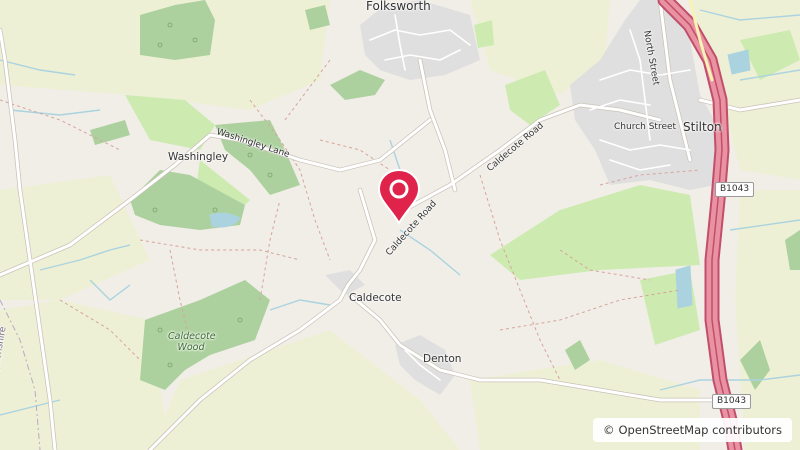 The height and width of the screenshot is (450, 800). I want to click on place-label-washingley: Washingley, so click(198, 157).